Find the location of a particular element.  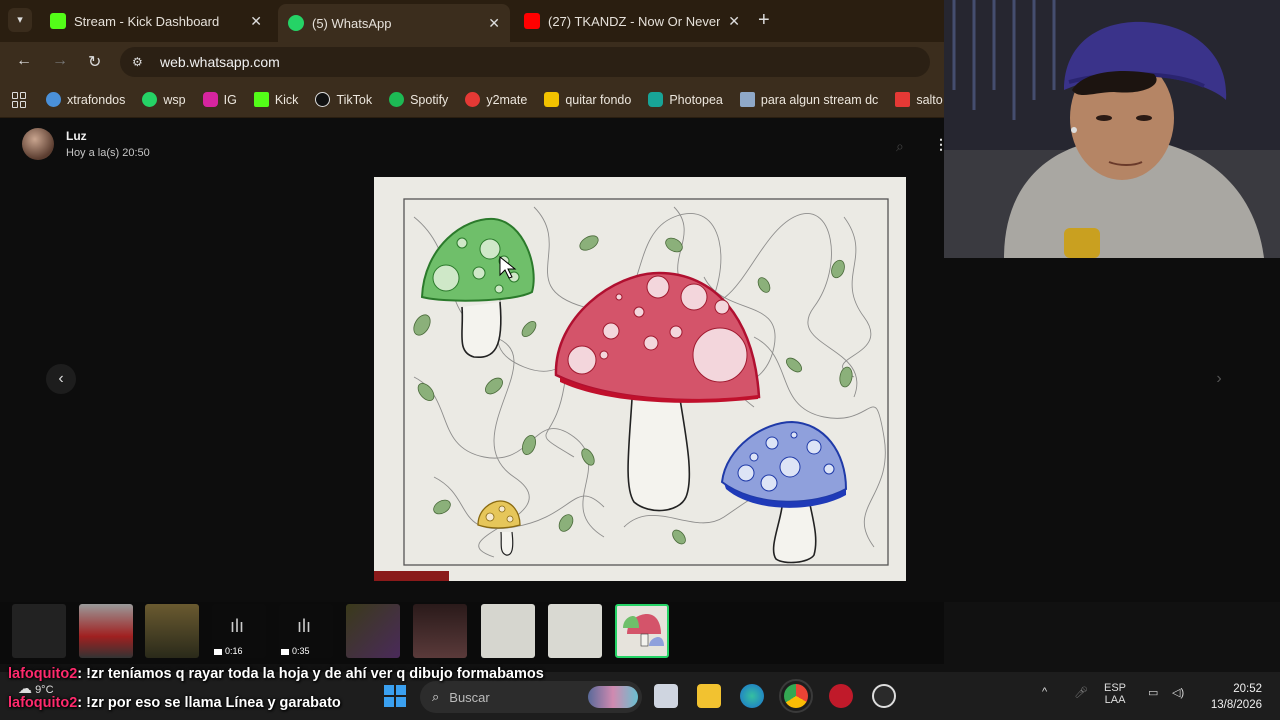

page-icon is located at coordinates (747, 99).